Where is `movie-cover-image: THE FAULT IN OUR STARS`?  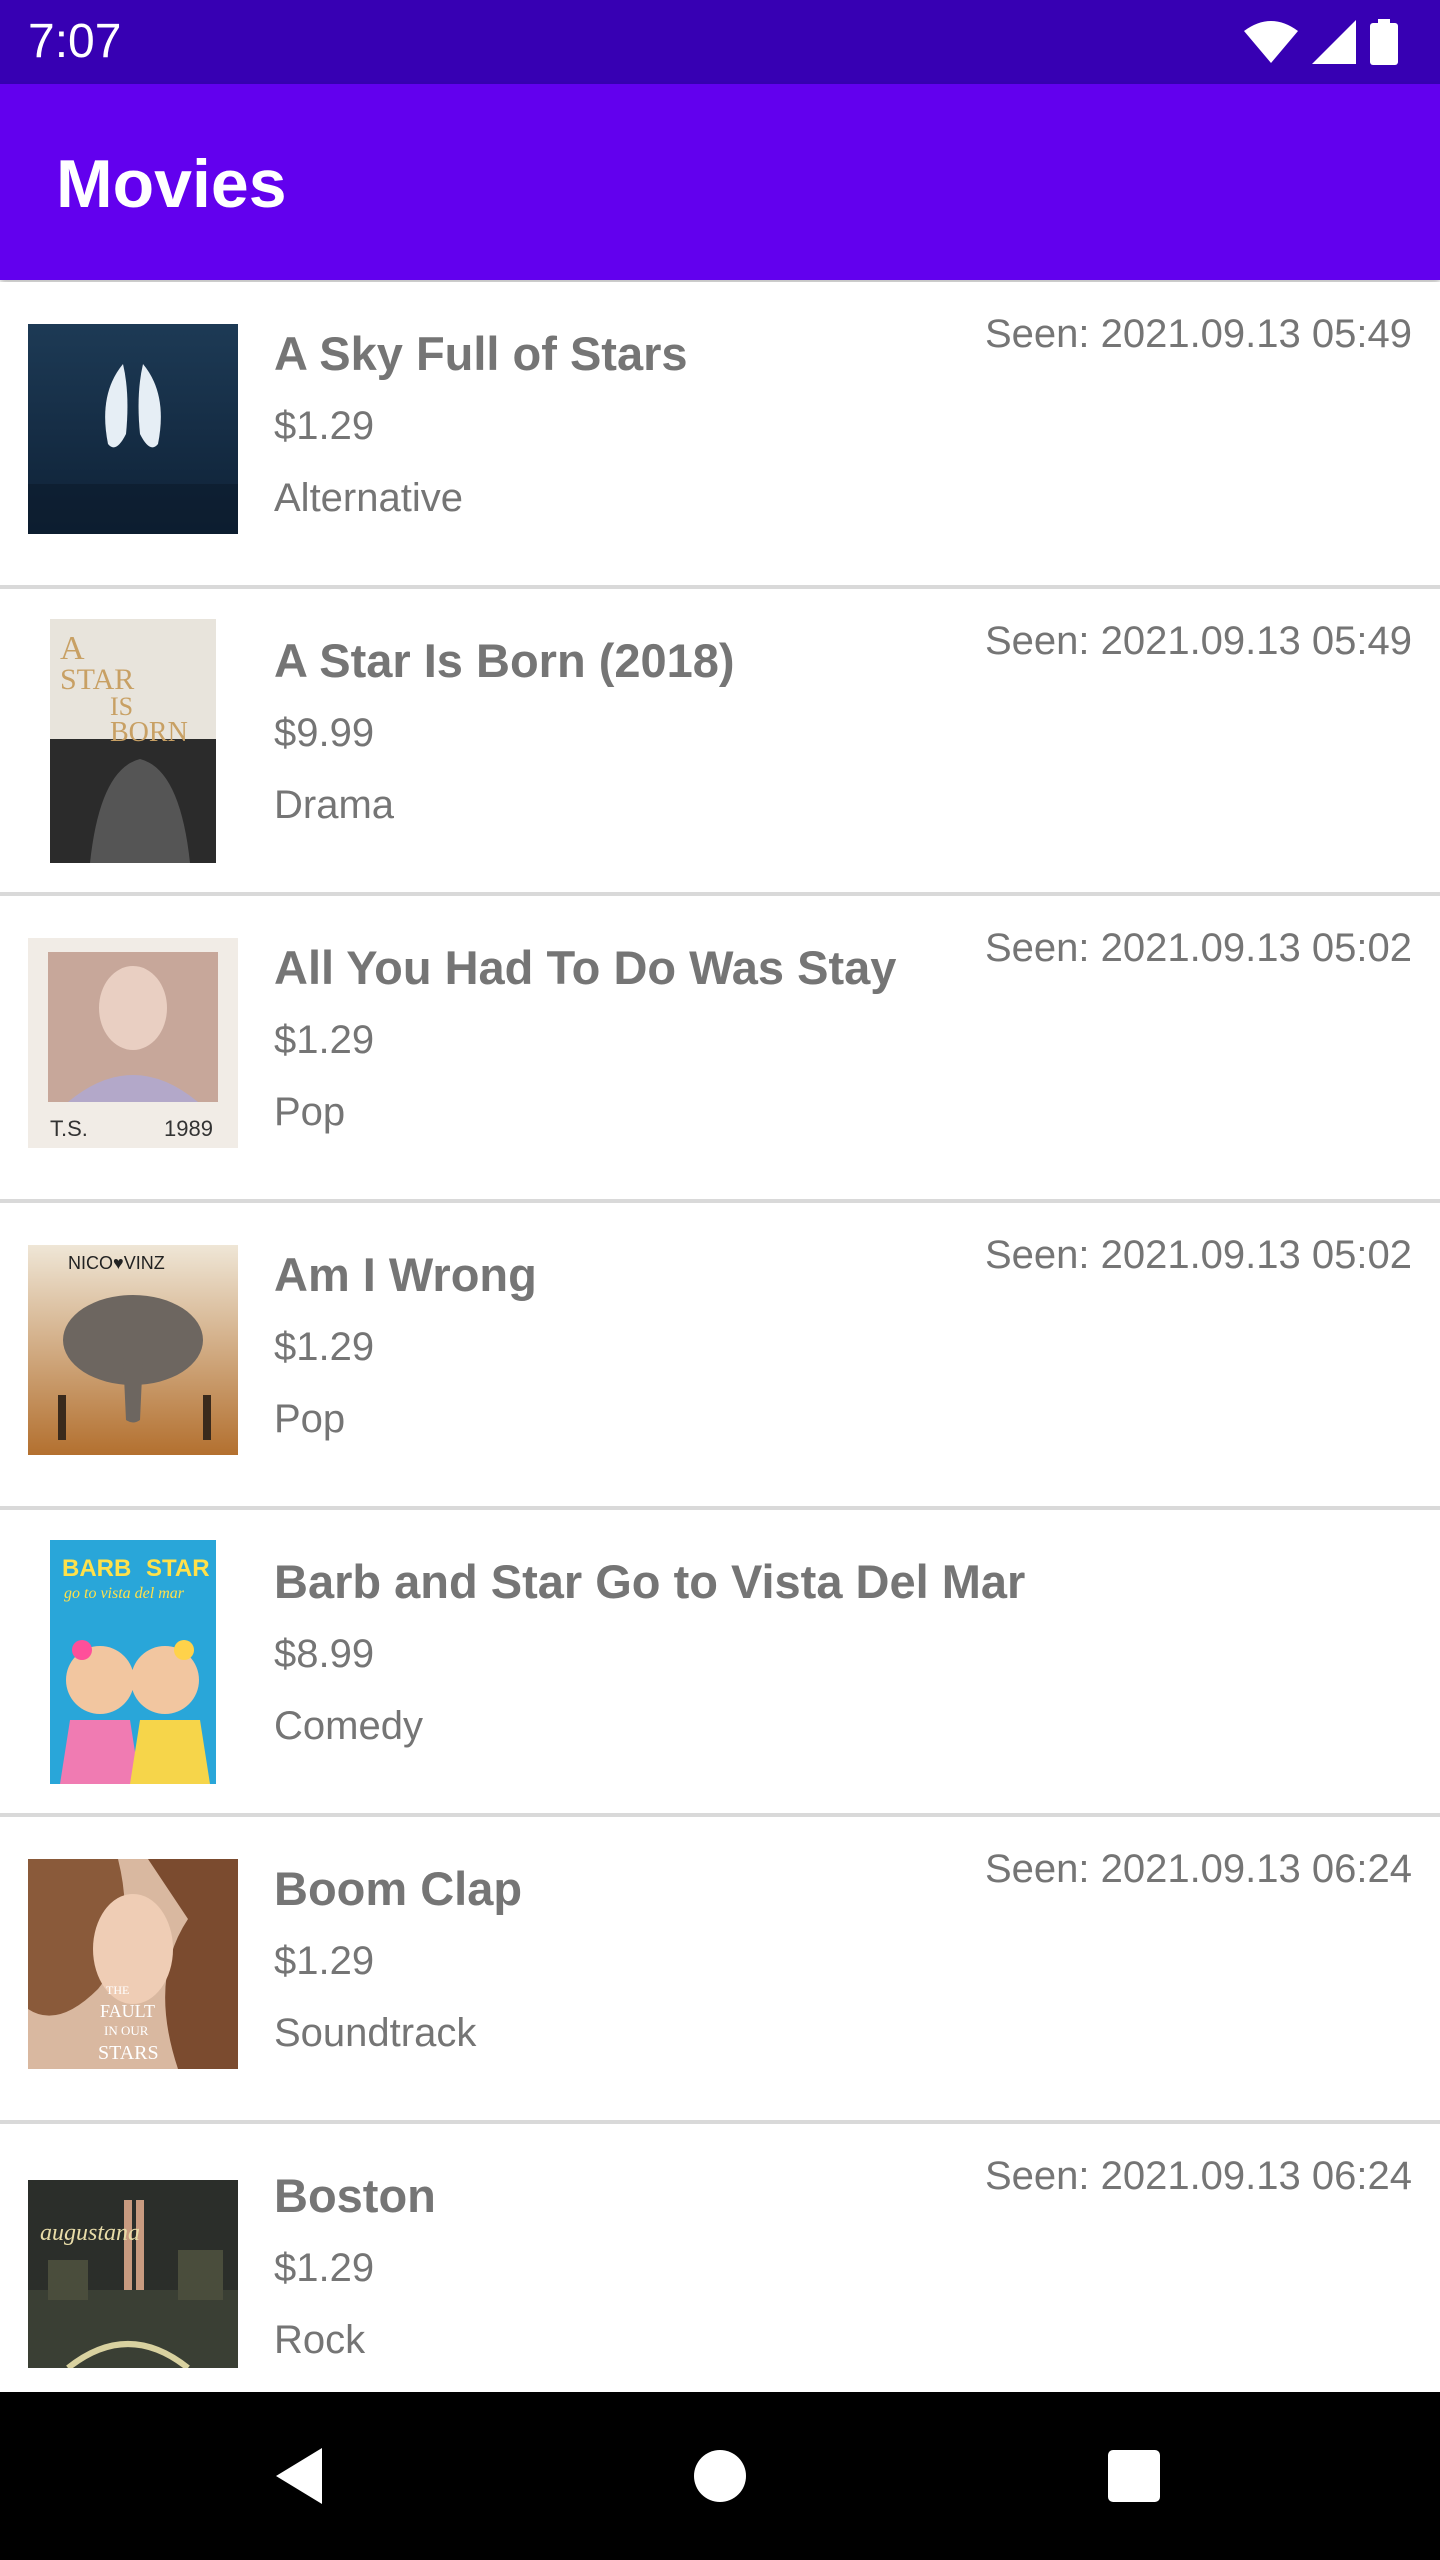
movie-cover-image: THE FAULT IN OUR STARS is located at coordinates (133, 1964).